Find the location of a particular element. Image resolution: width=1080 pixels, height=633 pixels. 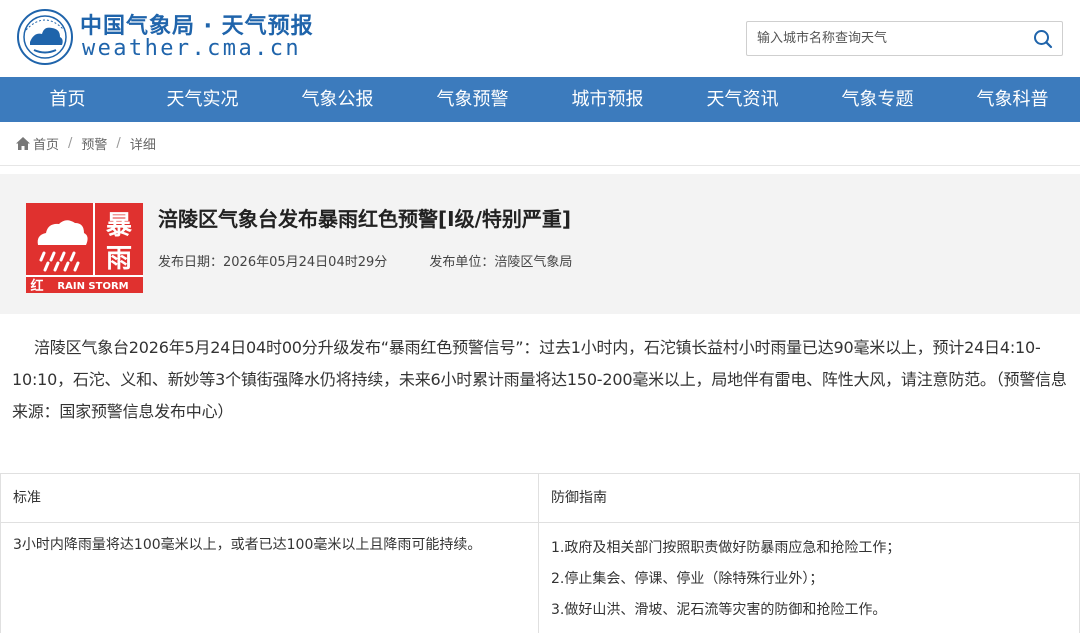

publish-date: 发布日期：2026年05月24日04时29分 is located at coordinates (273, 262).